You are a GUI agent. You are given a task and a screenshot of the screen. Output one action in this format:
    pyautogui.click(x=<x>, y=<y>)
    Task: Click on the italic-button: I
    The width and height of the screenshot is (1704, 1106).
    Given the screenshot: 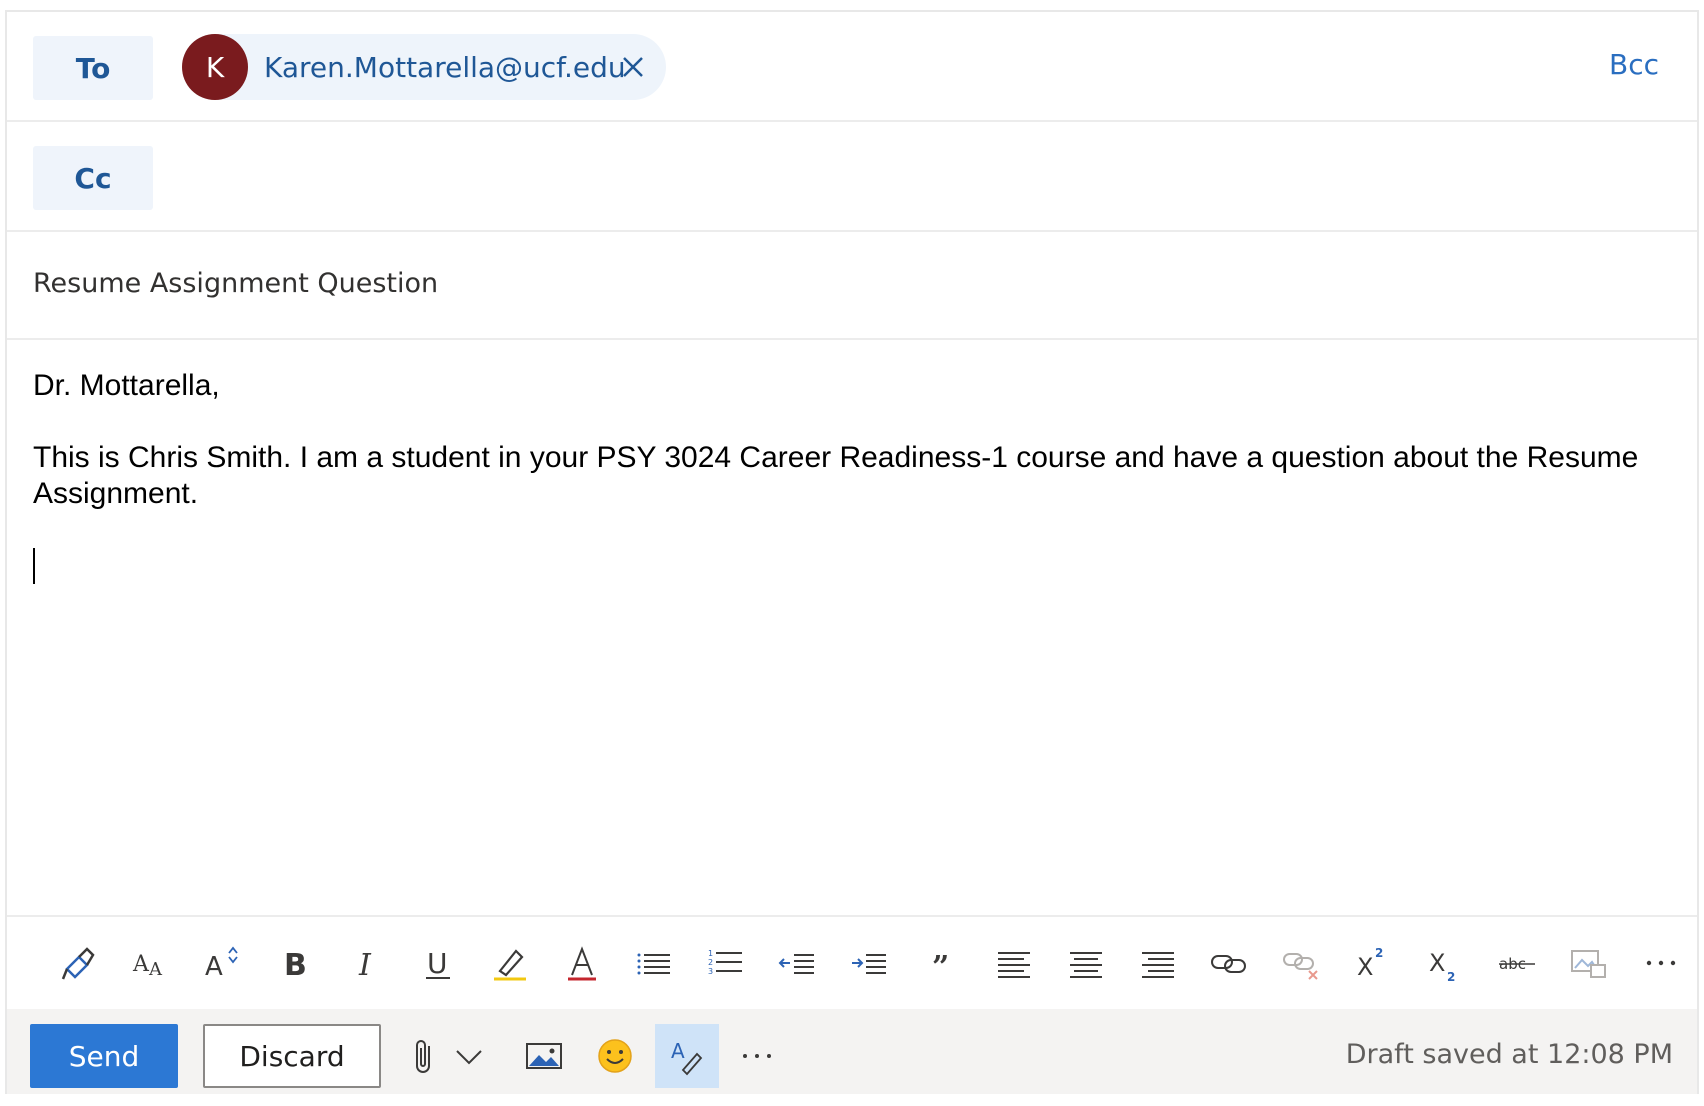 What is the action you would take?
    pyautogui.click(x=367, y=963)
    